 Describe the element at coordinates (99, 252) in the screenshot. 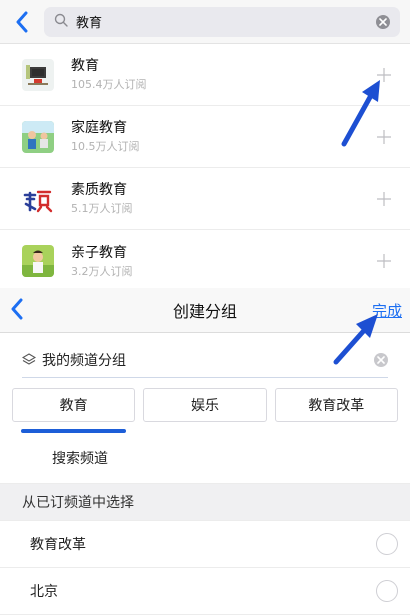

I see `channel-name: 亲子教育` at that location.